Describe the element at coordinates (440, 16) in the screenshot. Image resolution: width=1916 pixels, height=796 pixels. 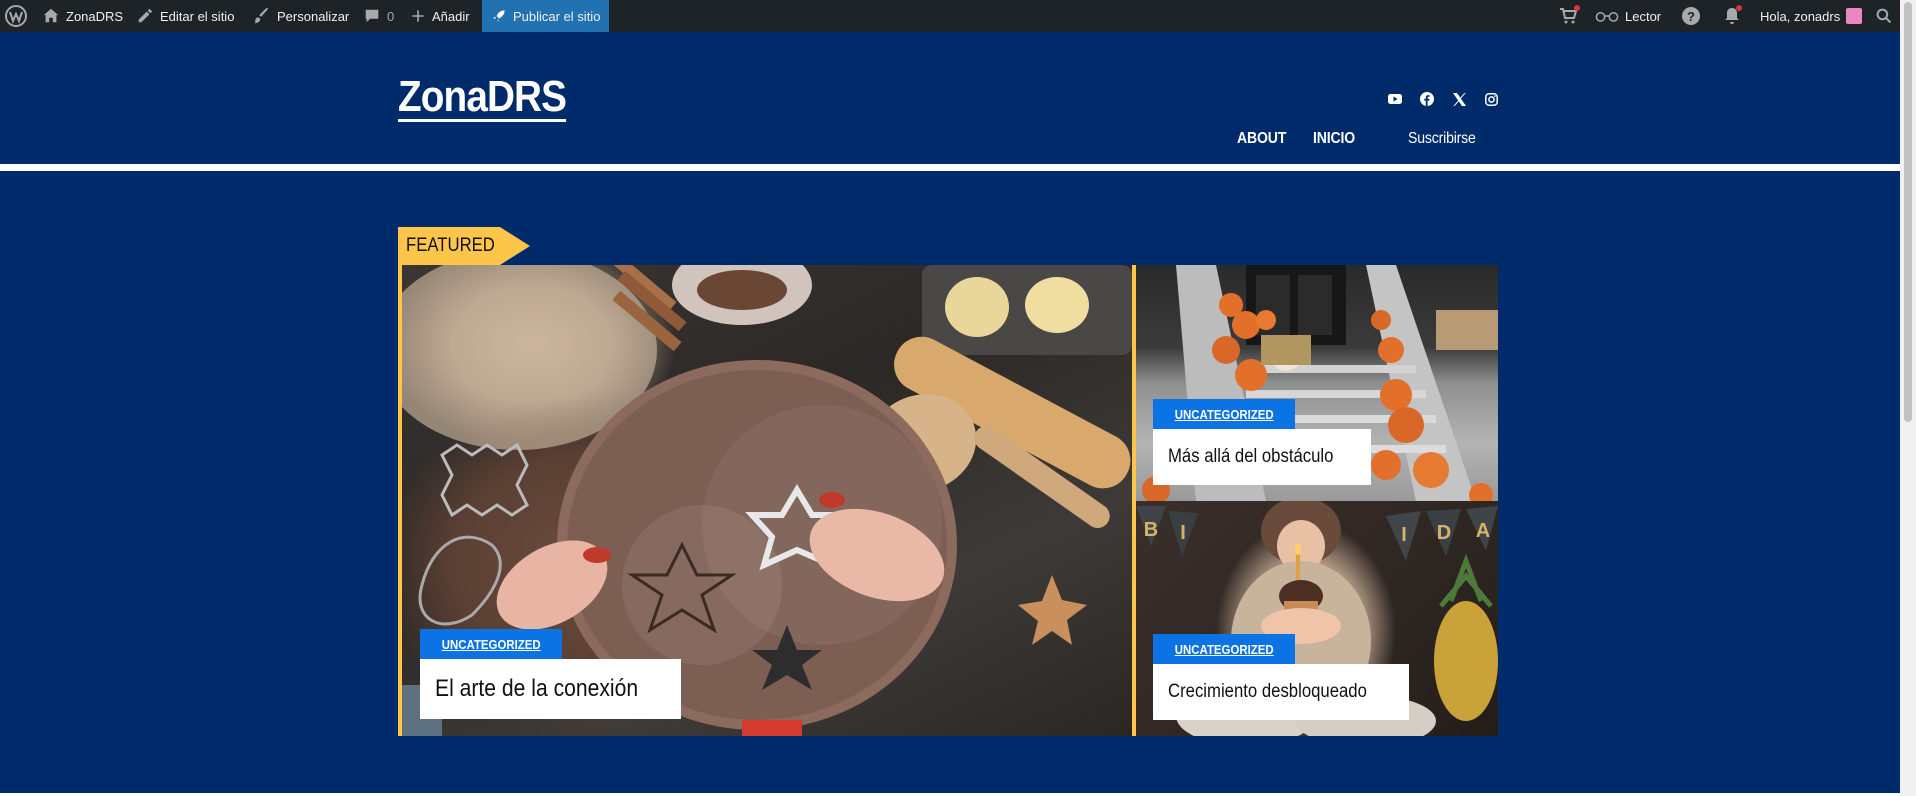
I see `add-new-link: Añadir` at that location.